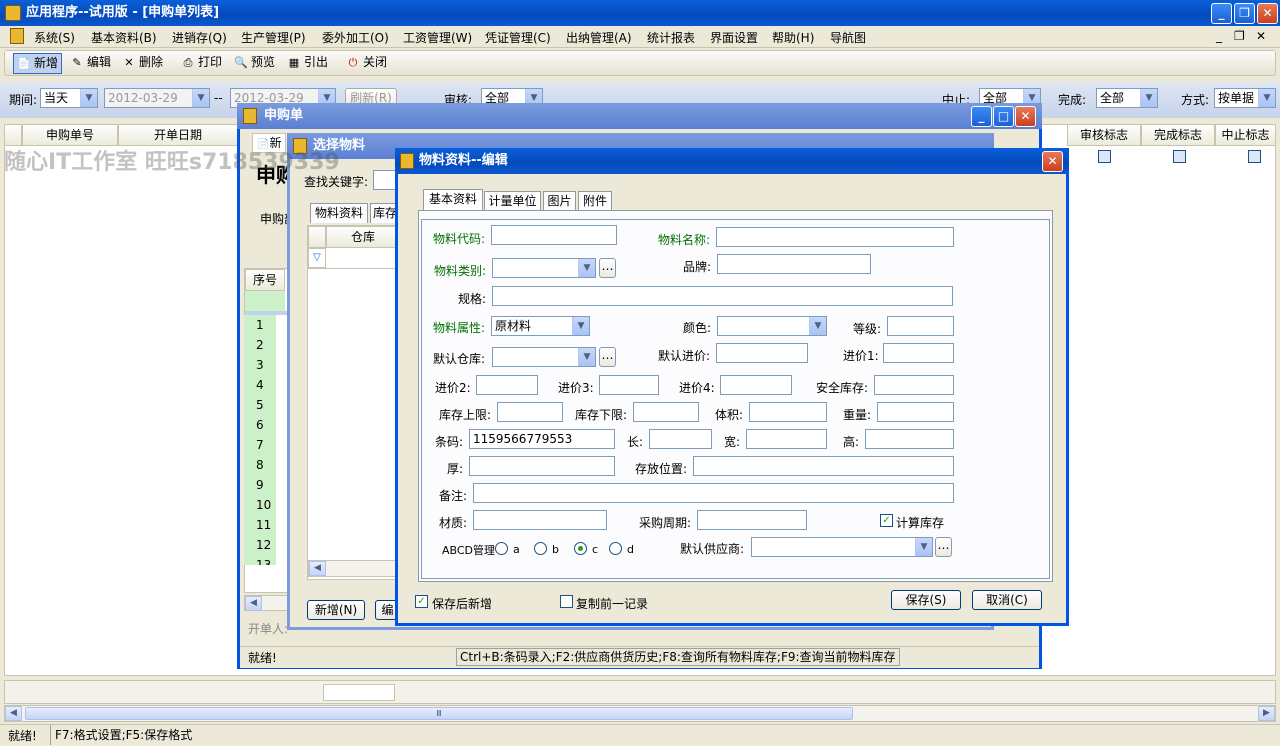 The image size is (1280, 746). Describe the element at coordinates (501, 548) in the screenshot. I see `abcd-radio-a` at that location.